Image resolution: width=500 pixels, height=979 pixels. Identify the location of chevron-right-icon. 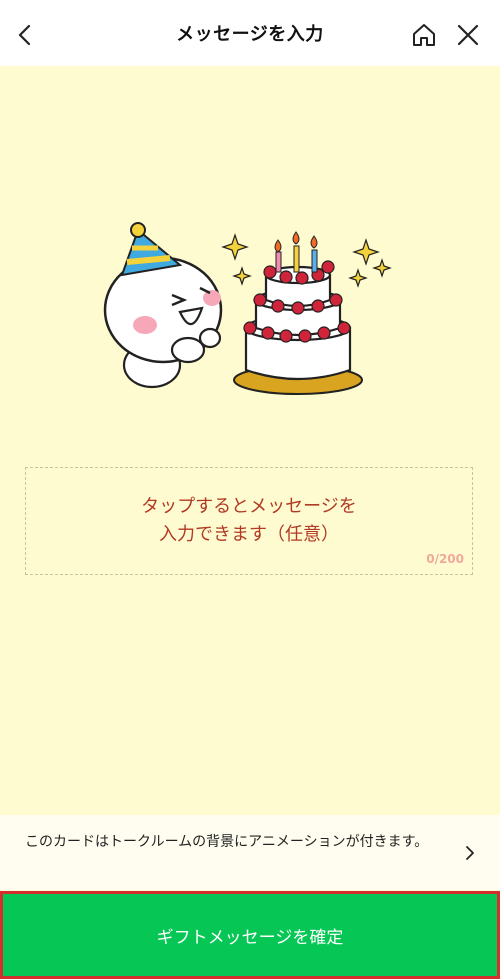
(470, 853).